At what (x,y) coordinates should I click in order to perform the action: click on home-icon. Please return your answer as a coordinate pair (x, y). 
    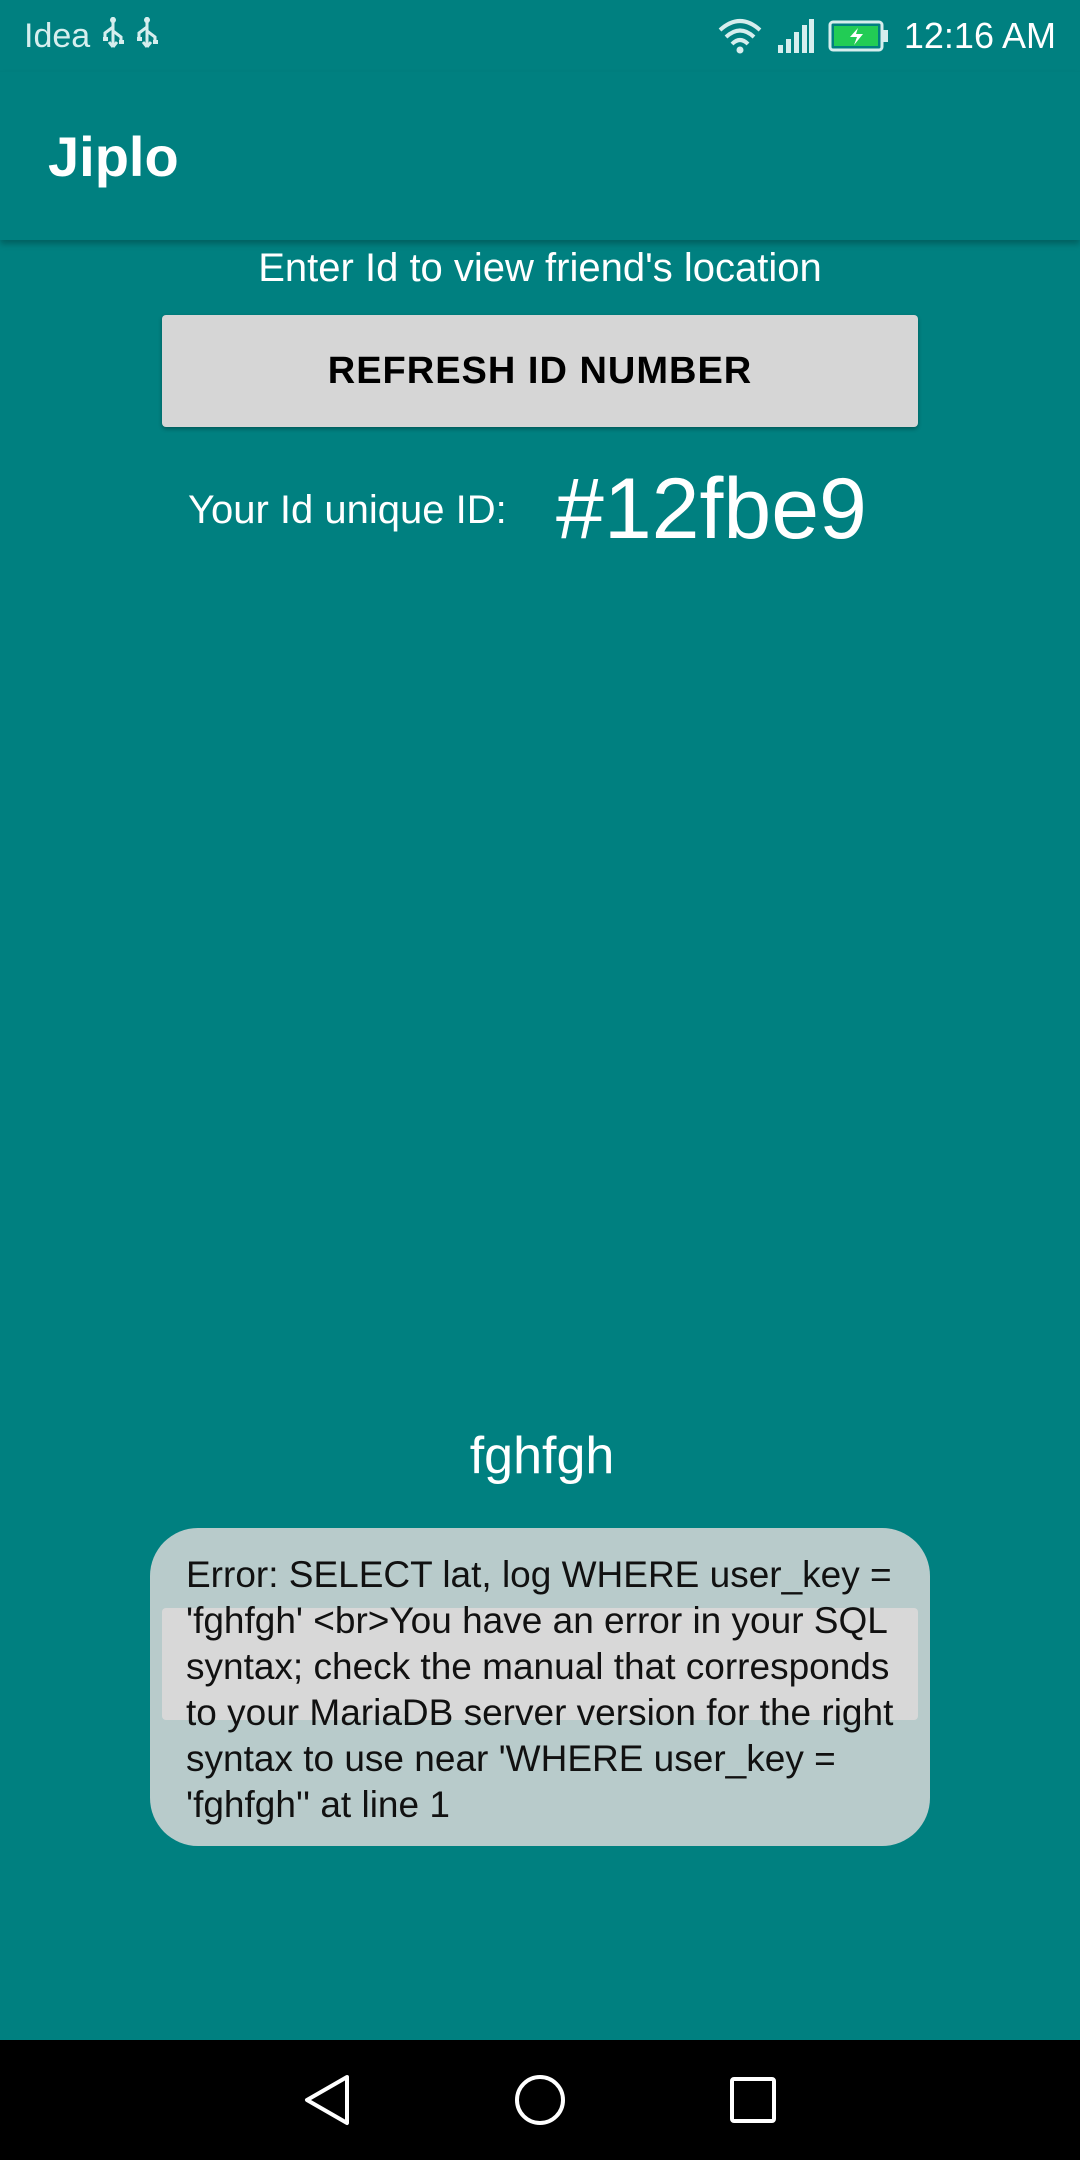
    Looking at the image, I should click on (540, 2100).